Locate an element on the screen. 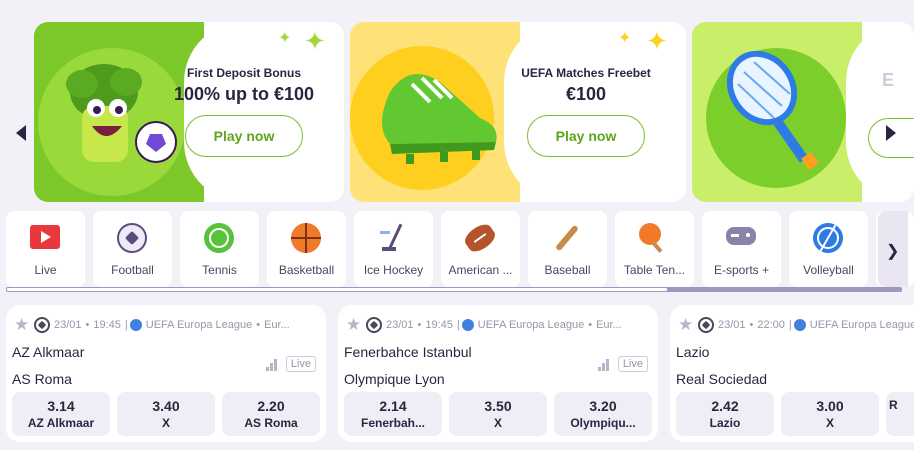 This screenshot has width=914, height=450. odds-button-away: 2.20 AS Roma is located at coordinates (271, 414).